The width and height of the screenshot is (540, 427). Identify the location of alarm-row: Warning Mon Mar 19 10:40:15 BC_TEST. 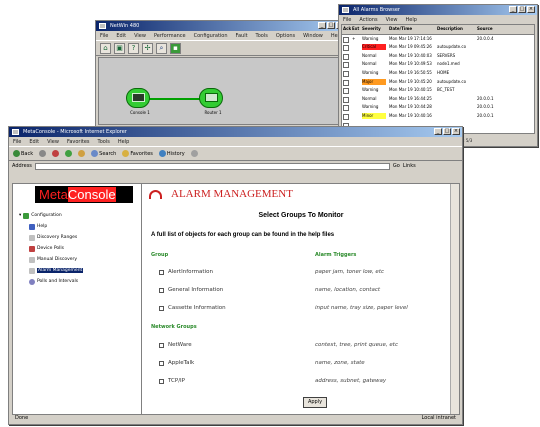
(438, 90).